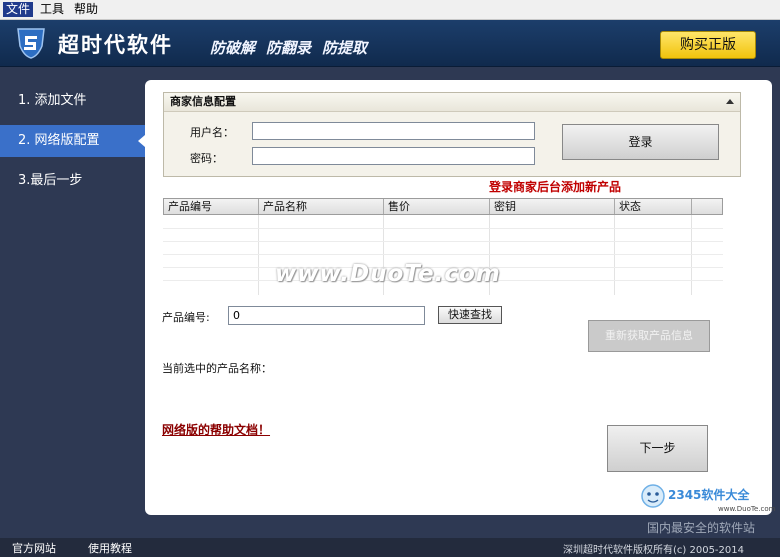  I want to click on corner-url: www.DuoTe.com, so click(747, 509).